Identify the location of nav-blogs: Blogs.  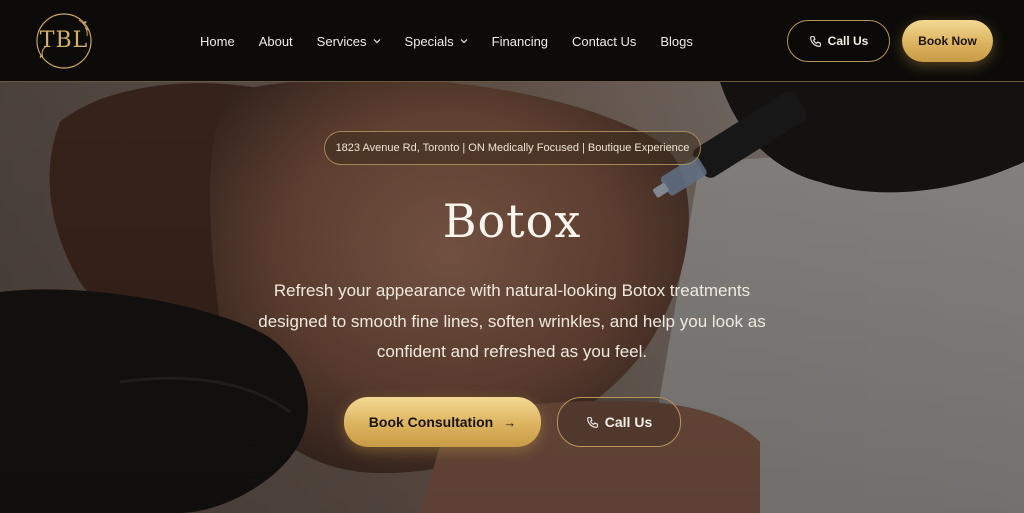
(676, 41).